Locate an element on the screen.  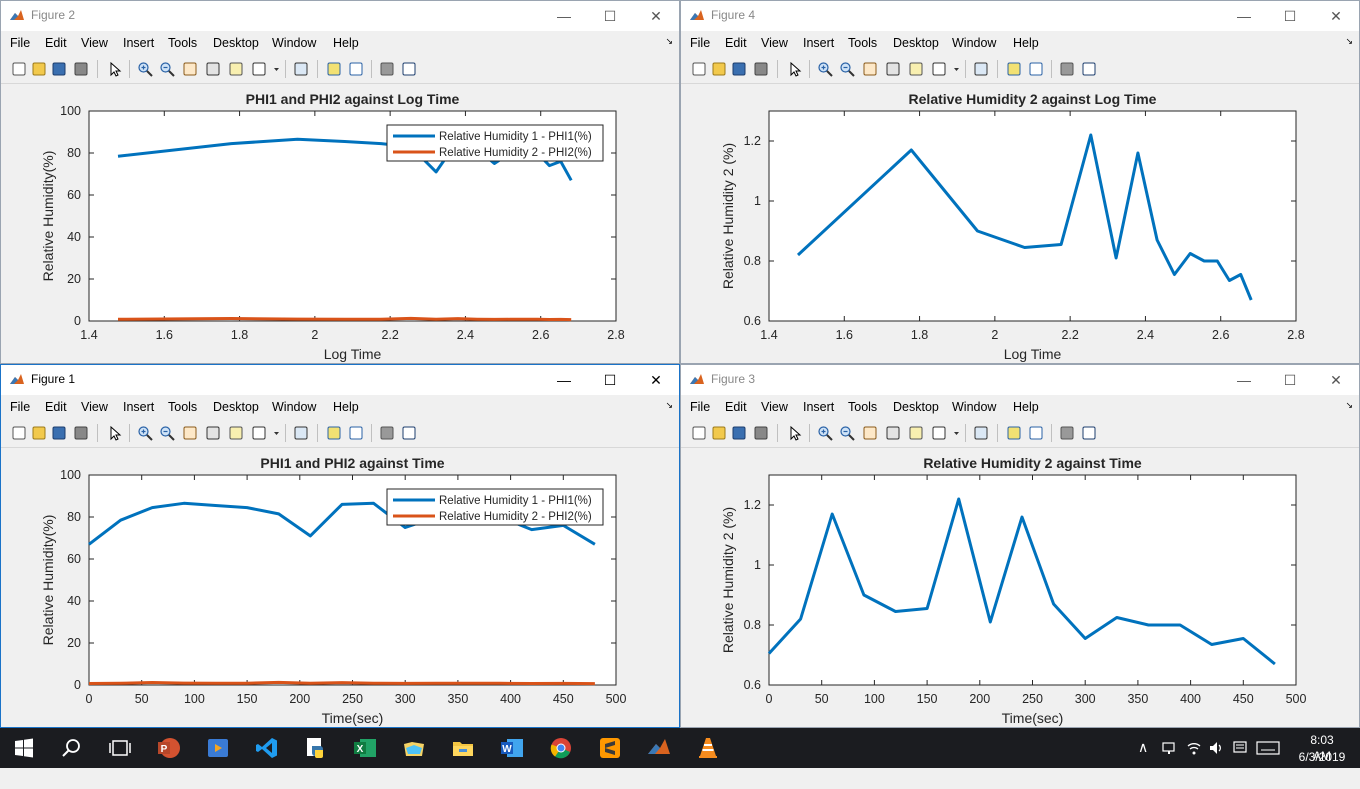
matlab-taskbar-icon is located at coordinates (659, 748).